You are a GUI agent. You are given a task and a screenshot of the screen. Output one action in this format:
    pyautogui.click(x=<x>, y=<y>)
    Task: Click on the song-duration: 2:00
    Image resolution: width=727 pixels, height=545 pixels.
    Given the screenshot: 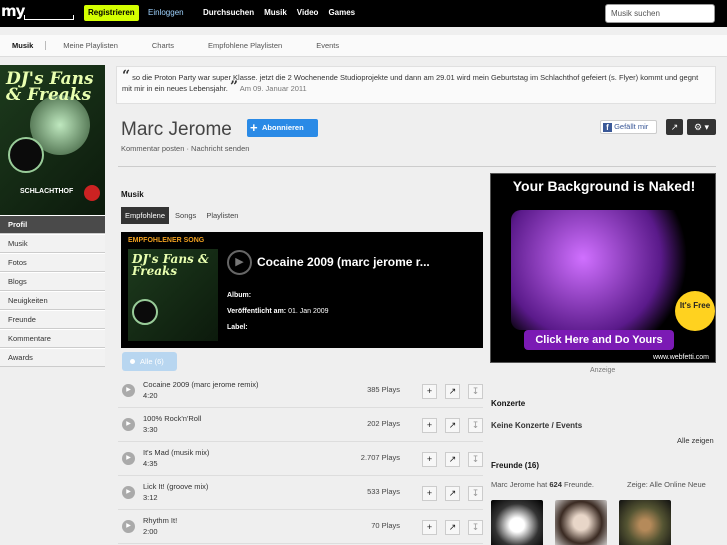 What is the action you would take?
    pyautogui.click(x=150, y=531)
    